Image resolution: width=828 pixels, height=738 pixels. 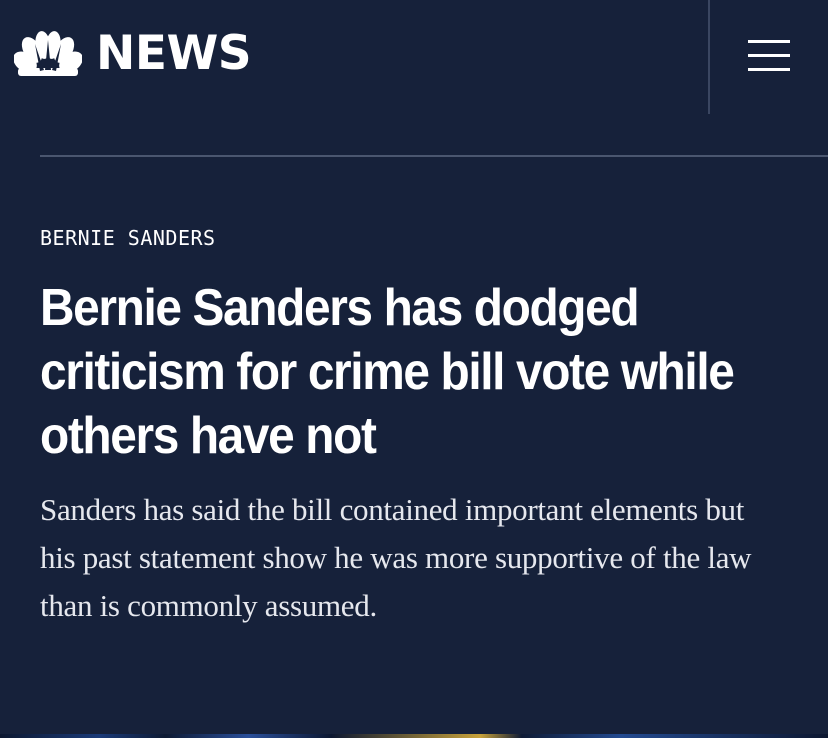 I want to click on nbc-news-logo: NEWS, so click(x=133, y=53).